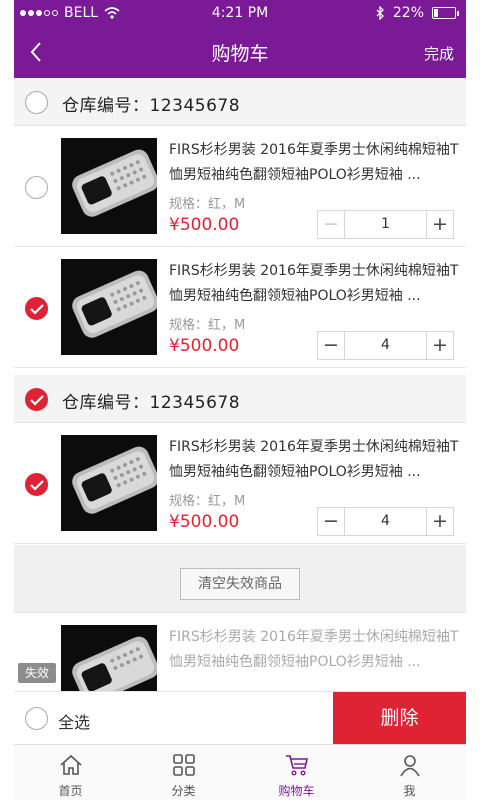 This screenshot has height=800, width=480. What do you see at coordinates (380, 13) in the screenshot?
I see `bluetooth-icon` at bounding box center [380, 13].